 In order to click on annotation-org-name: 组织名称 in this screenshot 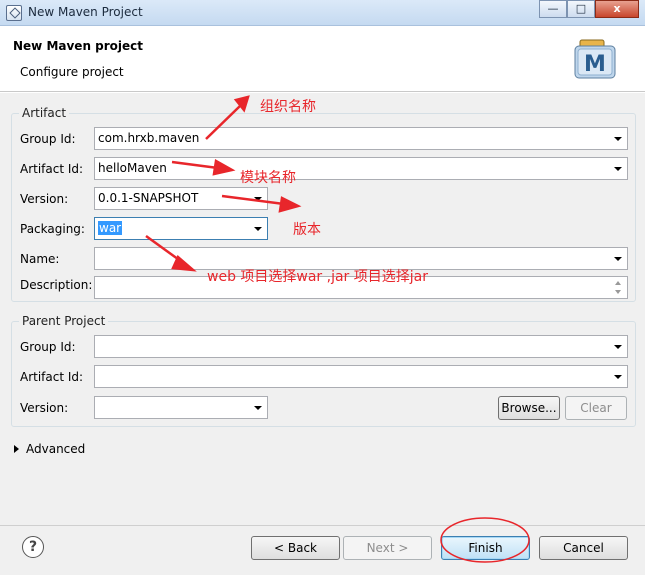, I will do `click(288, 107)`.